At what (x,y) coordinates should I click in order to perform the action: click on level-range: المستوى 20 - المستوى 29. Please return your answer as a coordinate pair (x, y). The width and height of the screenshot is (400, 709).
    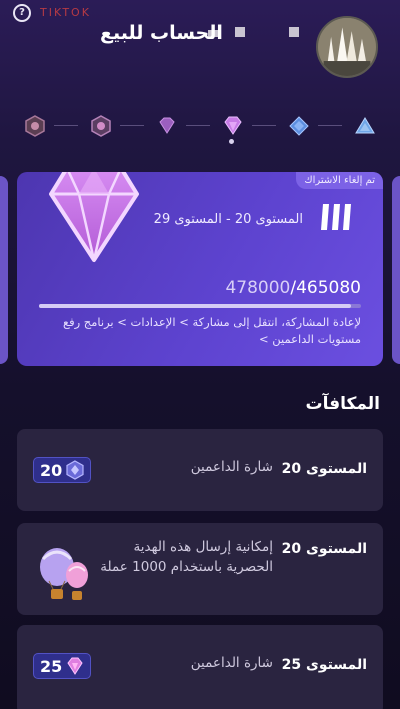
    Looking at the image, I should click on (228, 219).